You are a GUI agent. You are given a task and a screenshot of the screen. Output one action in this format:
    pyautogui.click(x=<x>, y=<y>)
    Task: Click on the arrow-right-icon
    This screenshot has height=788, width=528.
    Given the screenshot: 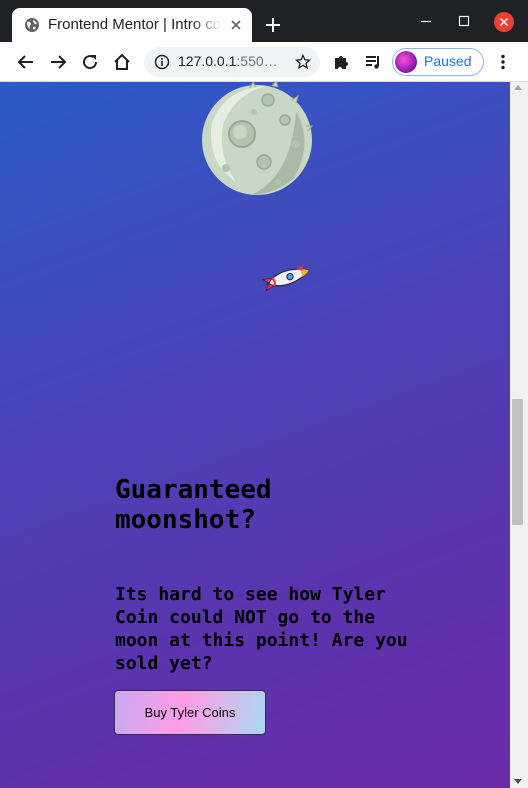 What is the action you would take?
    pyautogui.click(x=58, y=62)
    